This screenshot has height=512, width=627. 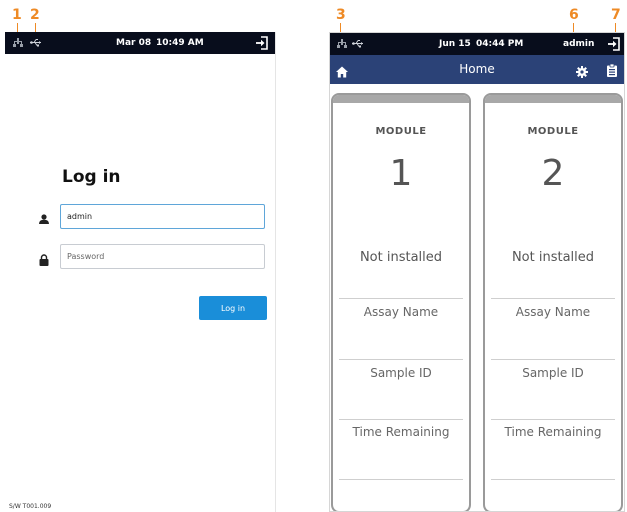 What do you see at coordinates (91, 177) in the screenshot?
I see `login-title: Log in` at bounding box center [91, 177].